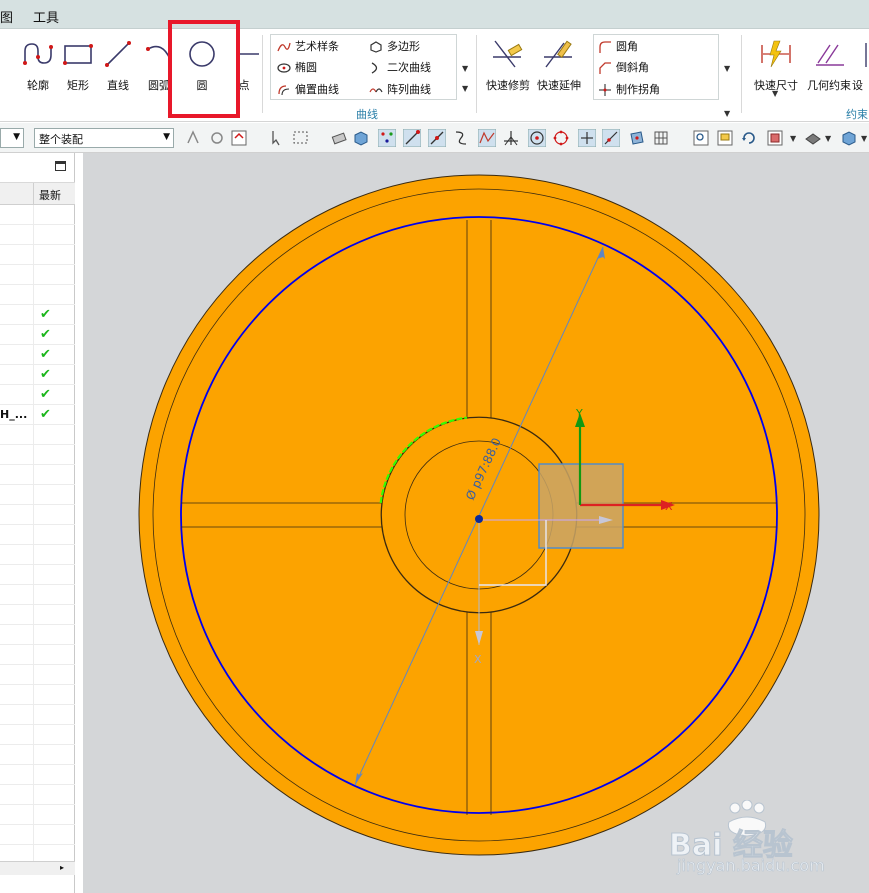  Describe the element at coordinates (637, 138) in the screenshot. I see `point-on-face-icon` at that location.